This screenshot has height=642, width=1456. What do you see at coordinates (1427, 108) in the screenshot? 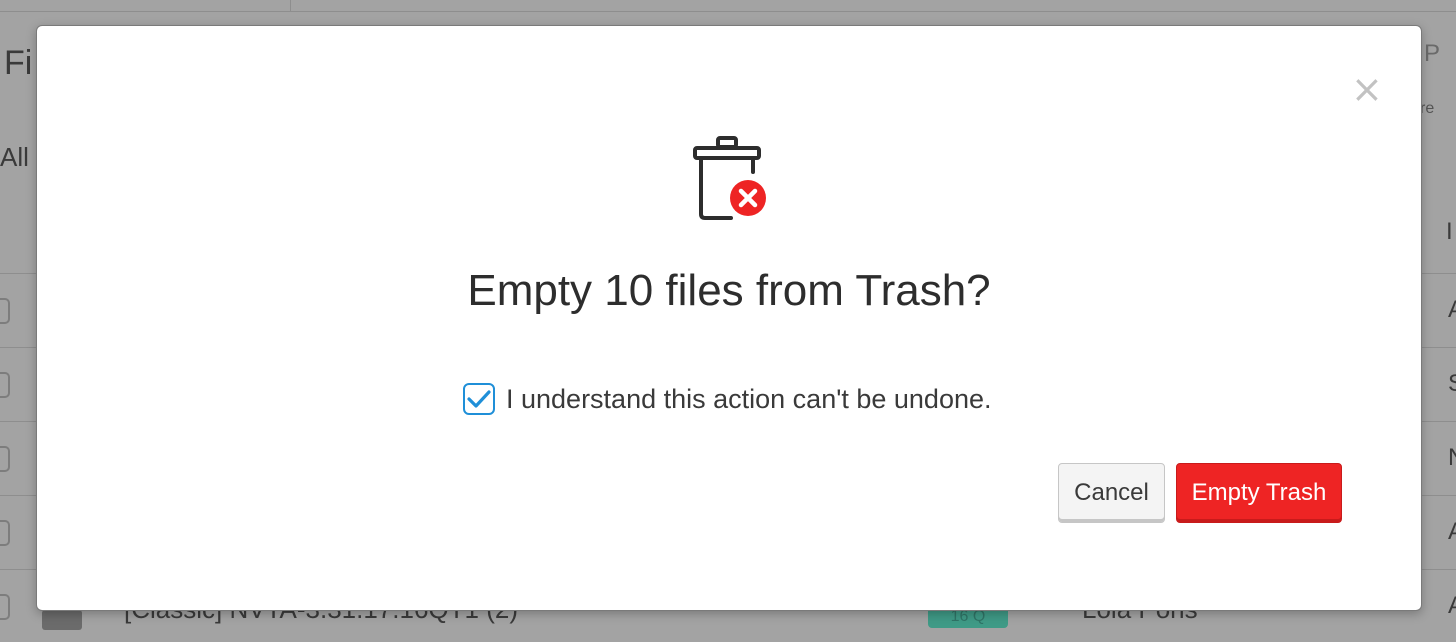
I see `background-right-note: re` at bounding box center [1427, 108].